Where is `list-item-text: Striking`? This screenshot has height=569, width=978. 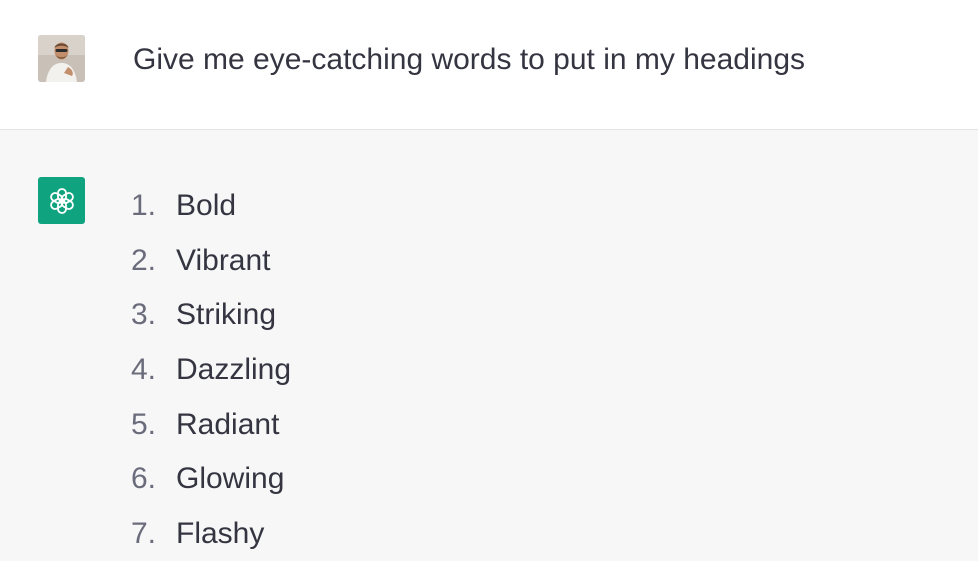 list-item-text: Striking is located at coordinates (226, 315).